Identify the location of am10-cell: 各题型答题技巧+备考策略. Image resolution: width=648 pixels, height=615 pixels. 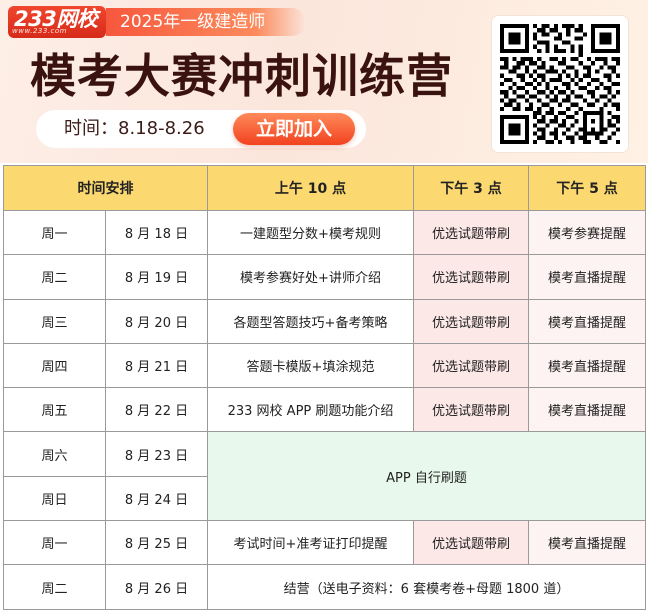
(310, 321).